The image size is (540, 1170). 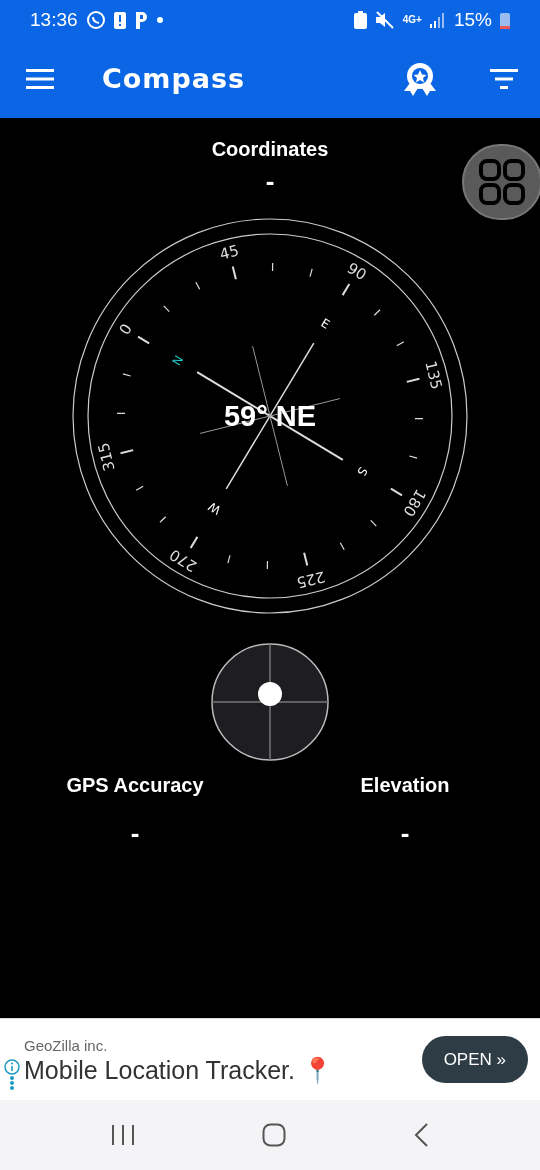 I want to click on dial-label: 225, so click(x=310, y=579).